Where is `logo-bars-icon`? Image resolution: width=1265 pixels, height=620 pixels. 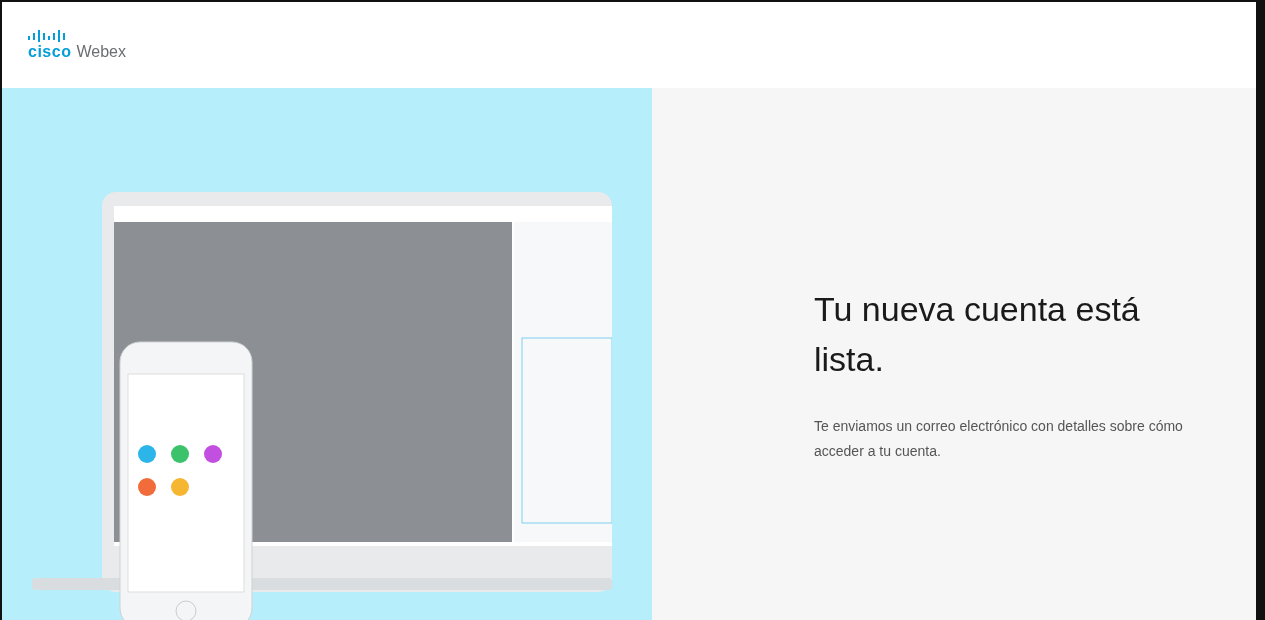
logo-bars-icon is located at coordinates (47, 35).